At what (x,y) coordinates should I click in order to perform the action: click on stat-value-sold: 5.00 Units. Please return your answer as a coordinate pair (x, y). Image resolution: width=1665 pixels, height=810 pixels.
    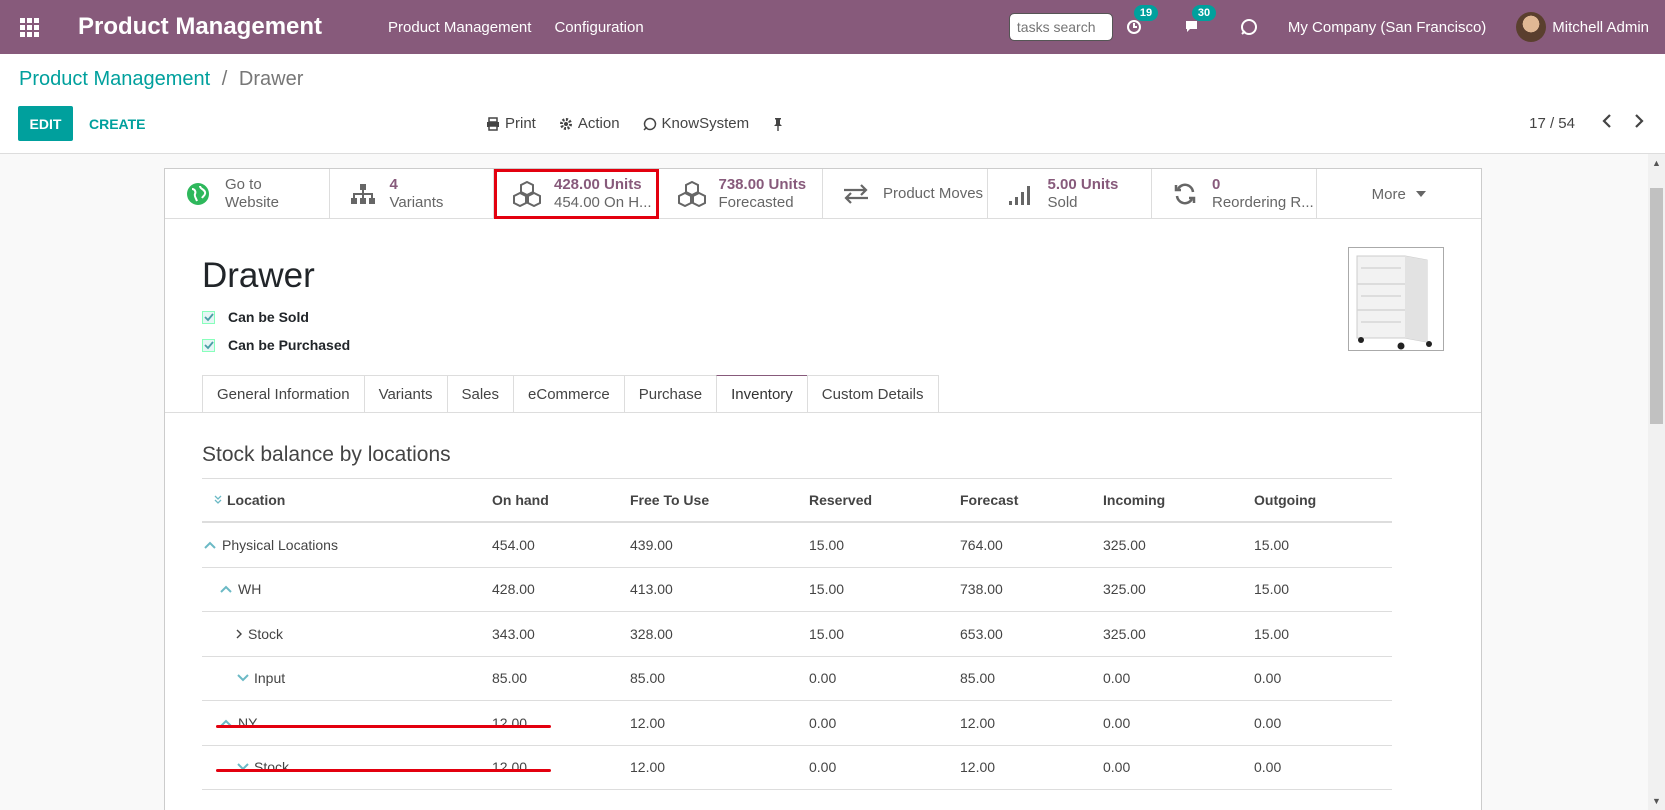
    Looking at the image, I should click on (1083, 184).